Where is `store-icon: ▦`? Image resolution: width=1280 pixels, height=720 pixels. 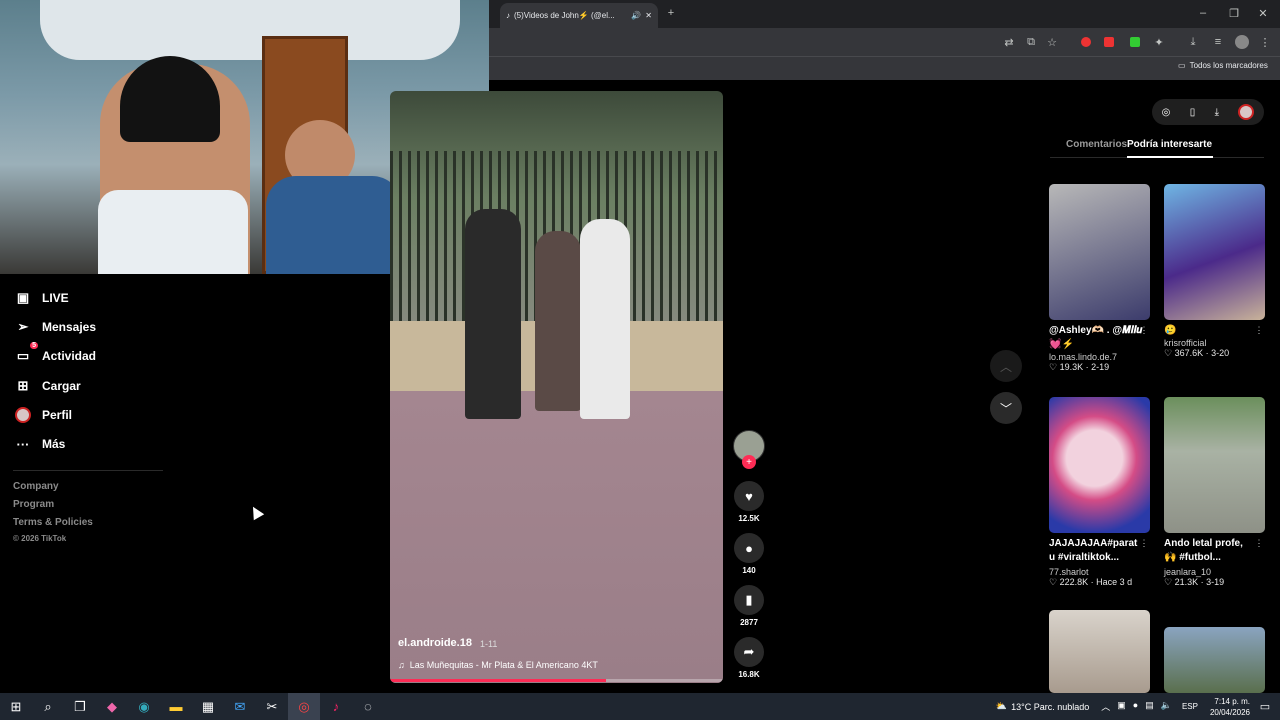 store-icon: ▦ is located at coordinates (208, 706).